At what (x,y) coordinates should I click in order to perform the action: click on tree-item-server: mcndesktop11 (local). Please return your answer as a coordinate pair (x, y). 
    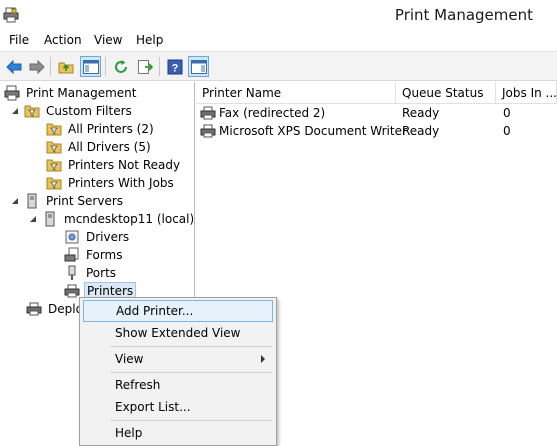
    Looking at the image, I should click on (113, 219).